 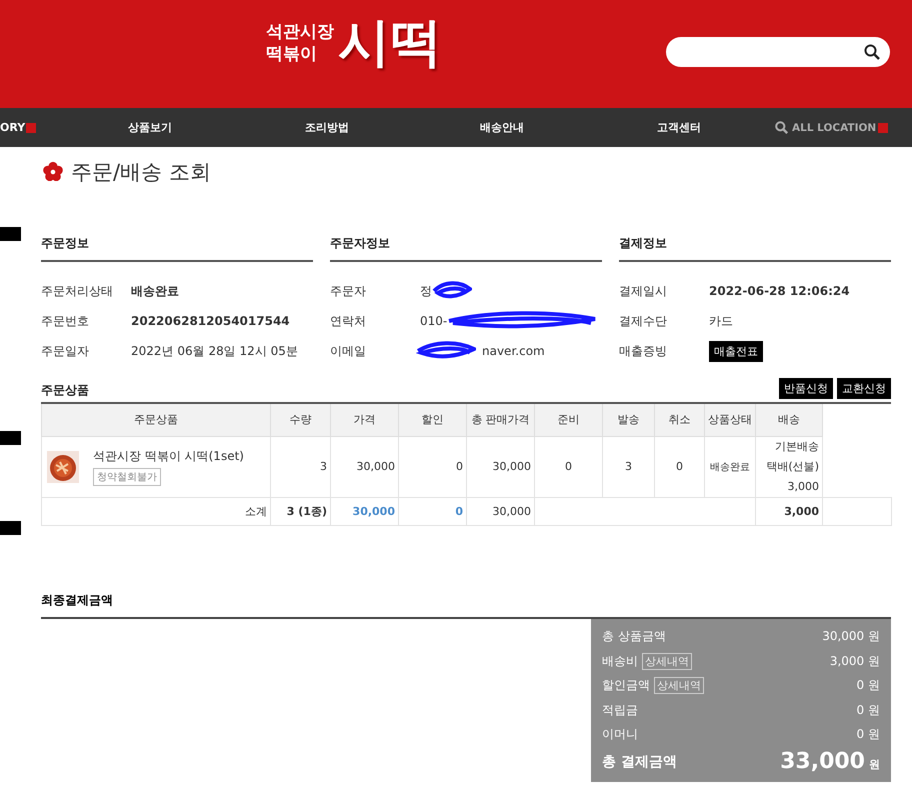 What do you see at coordinates (620, 735) in the screenshot?
I see `summary-label: 이머니` at bounding box center [620, 735].